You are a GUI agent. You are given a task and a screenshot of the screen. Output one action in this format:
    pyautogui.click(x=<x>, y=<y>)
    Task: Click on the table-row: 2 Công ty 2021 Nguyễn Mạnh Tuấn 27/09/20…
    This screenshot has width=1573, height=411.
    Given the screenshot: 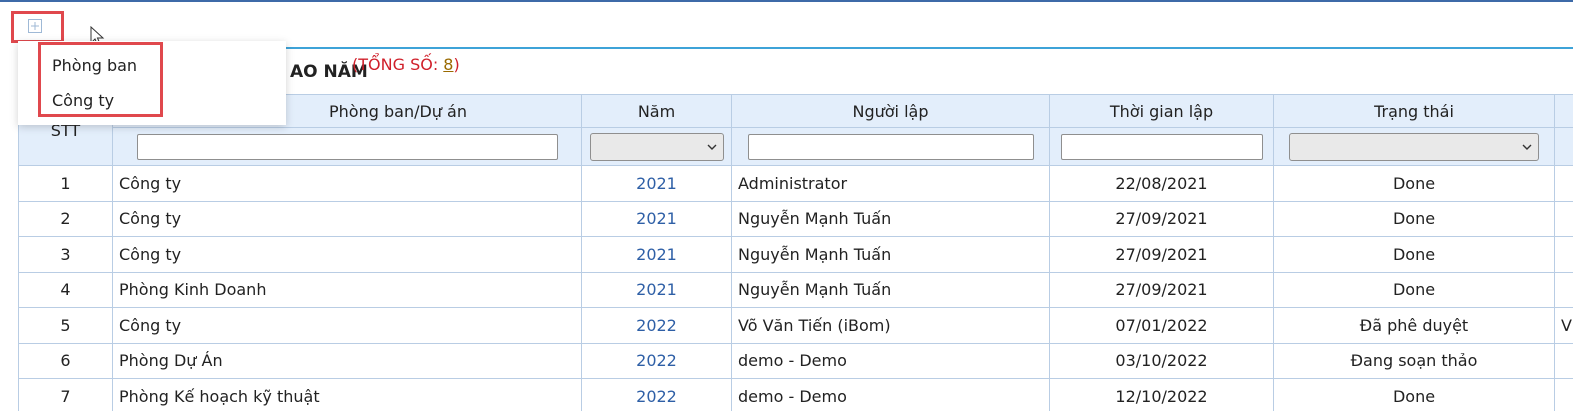 What is the action you would take?
    pyautogui.click(x=795, y=218)
    